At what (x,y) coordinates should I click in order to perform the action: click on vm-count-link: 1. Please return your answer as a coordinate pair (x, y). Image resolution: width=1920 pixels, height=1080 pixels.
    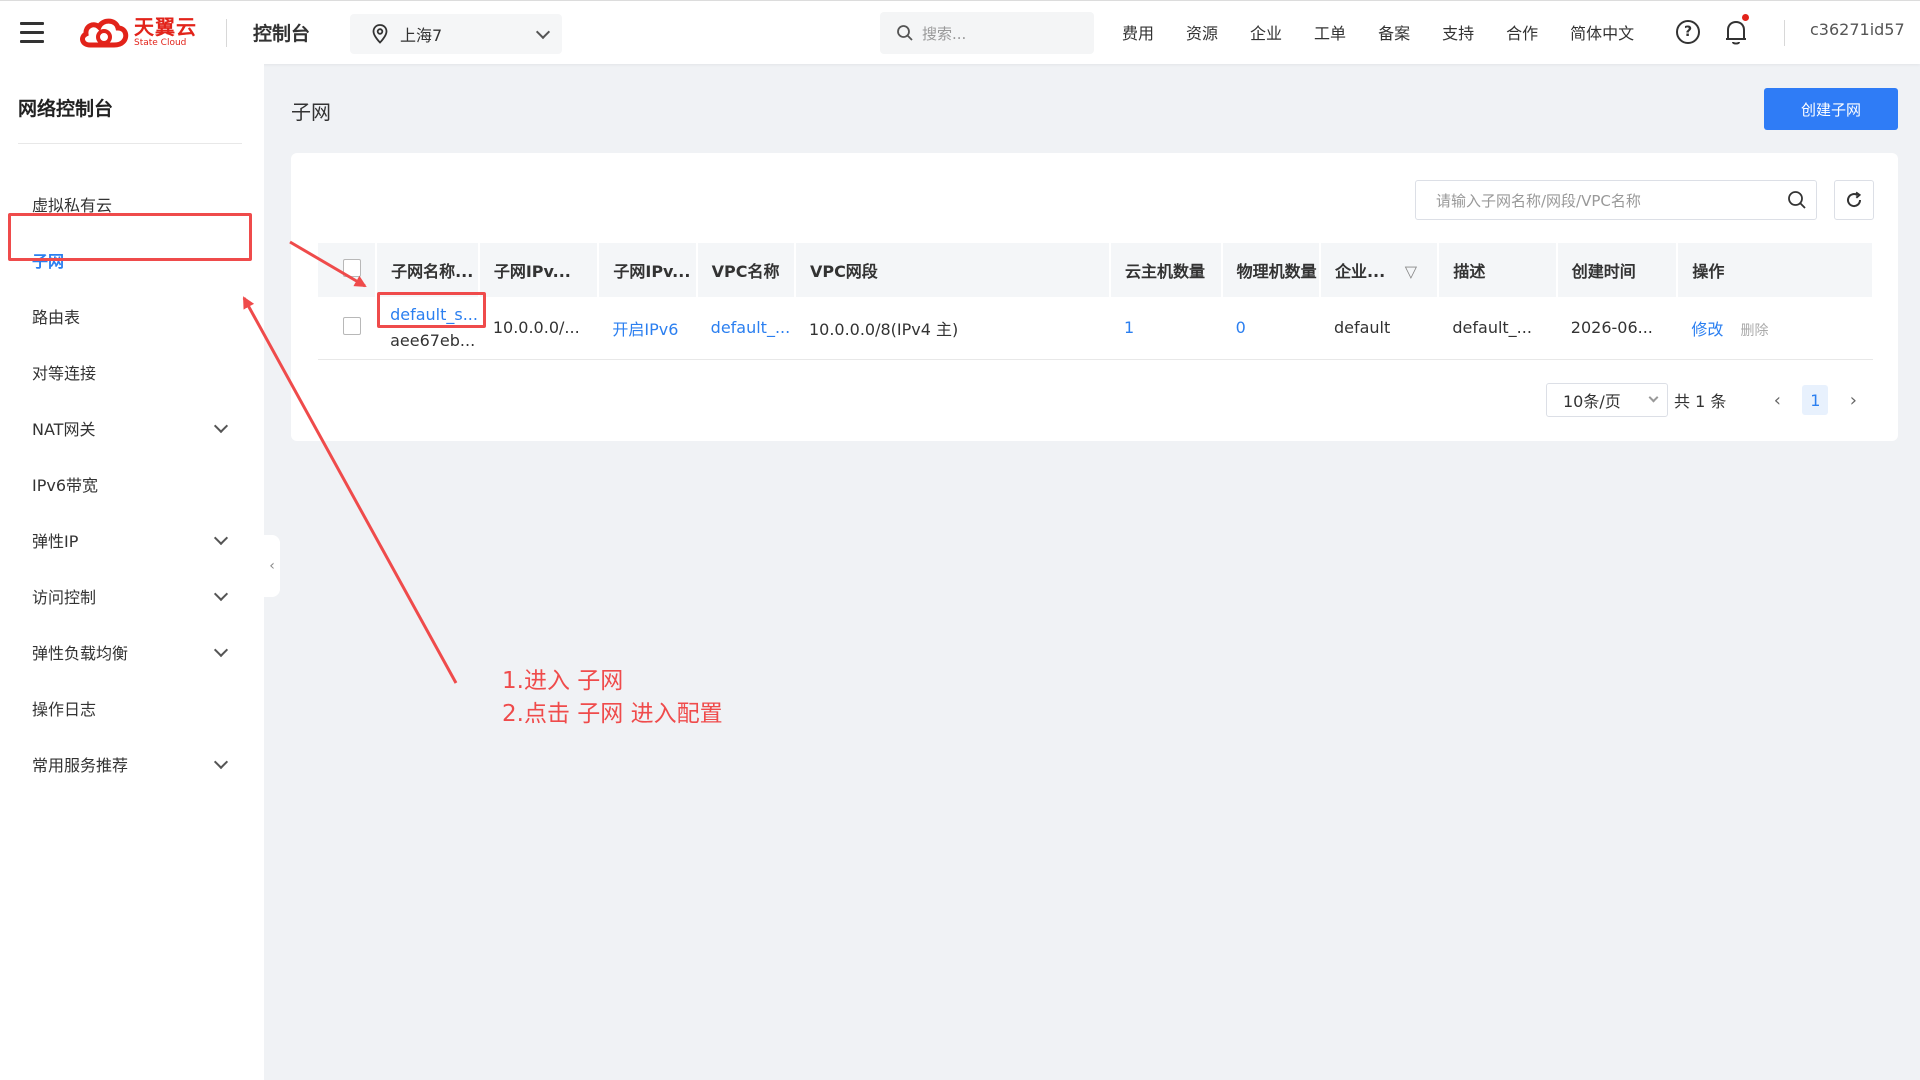
    Looking at the image, I should click on (1129, 327).